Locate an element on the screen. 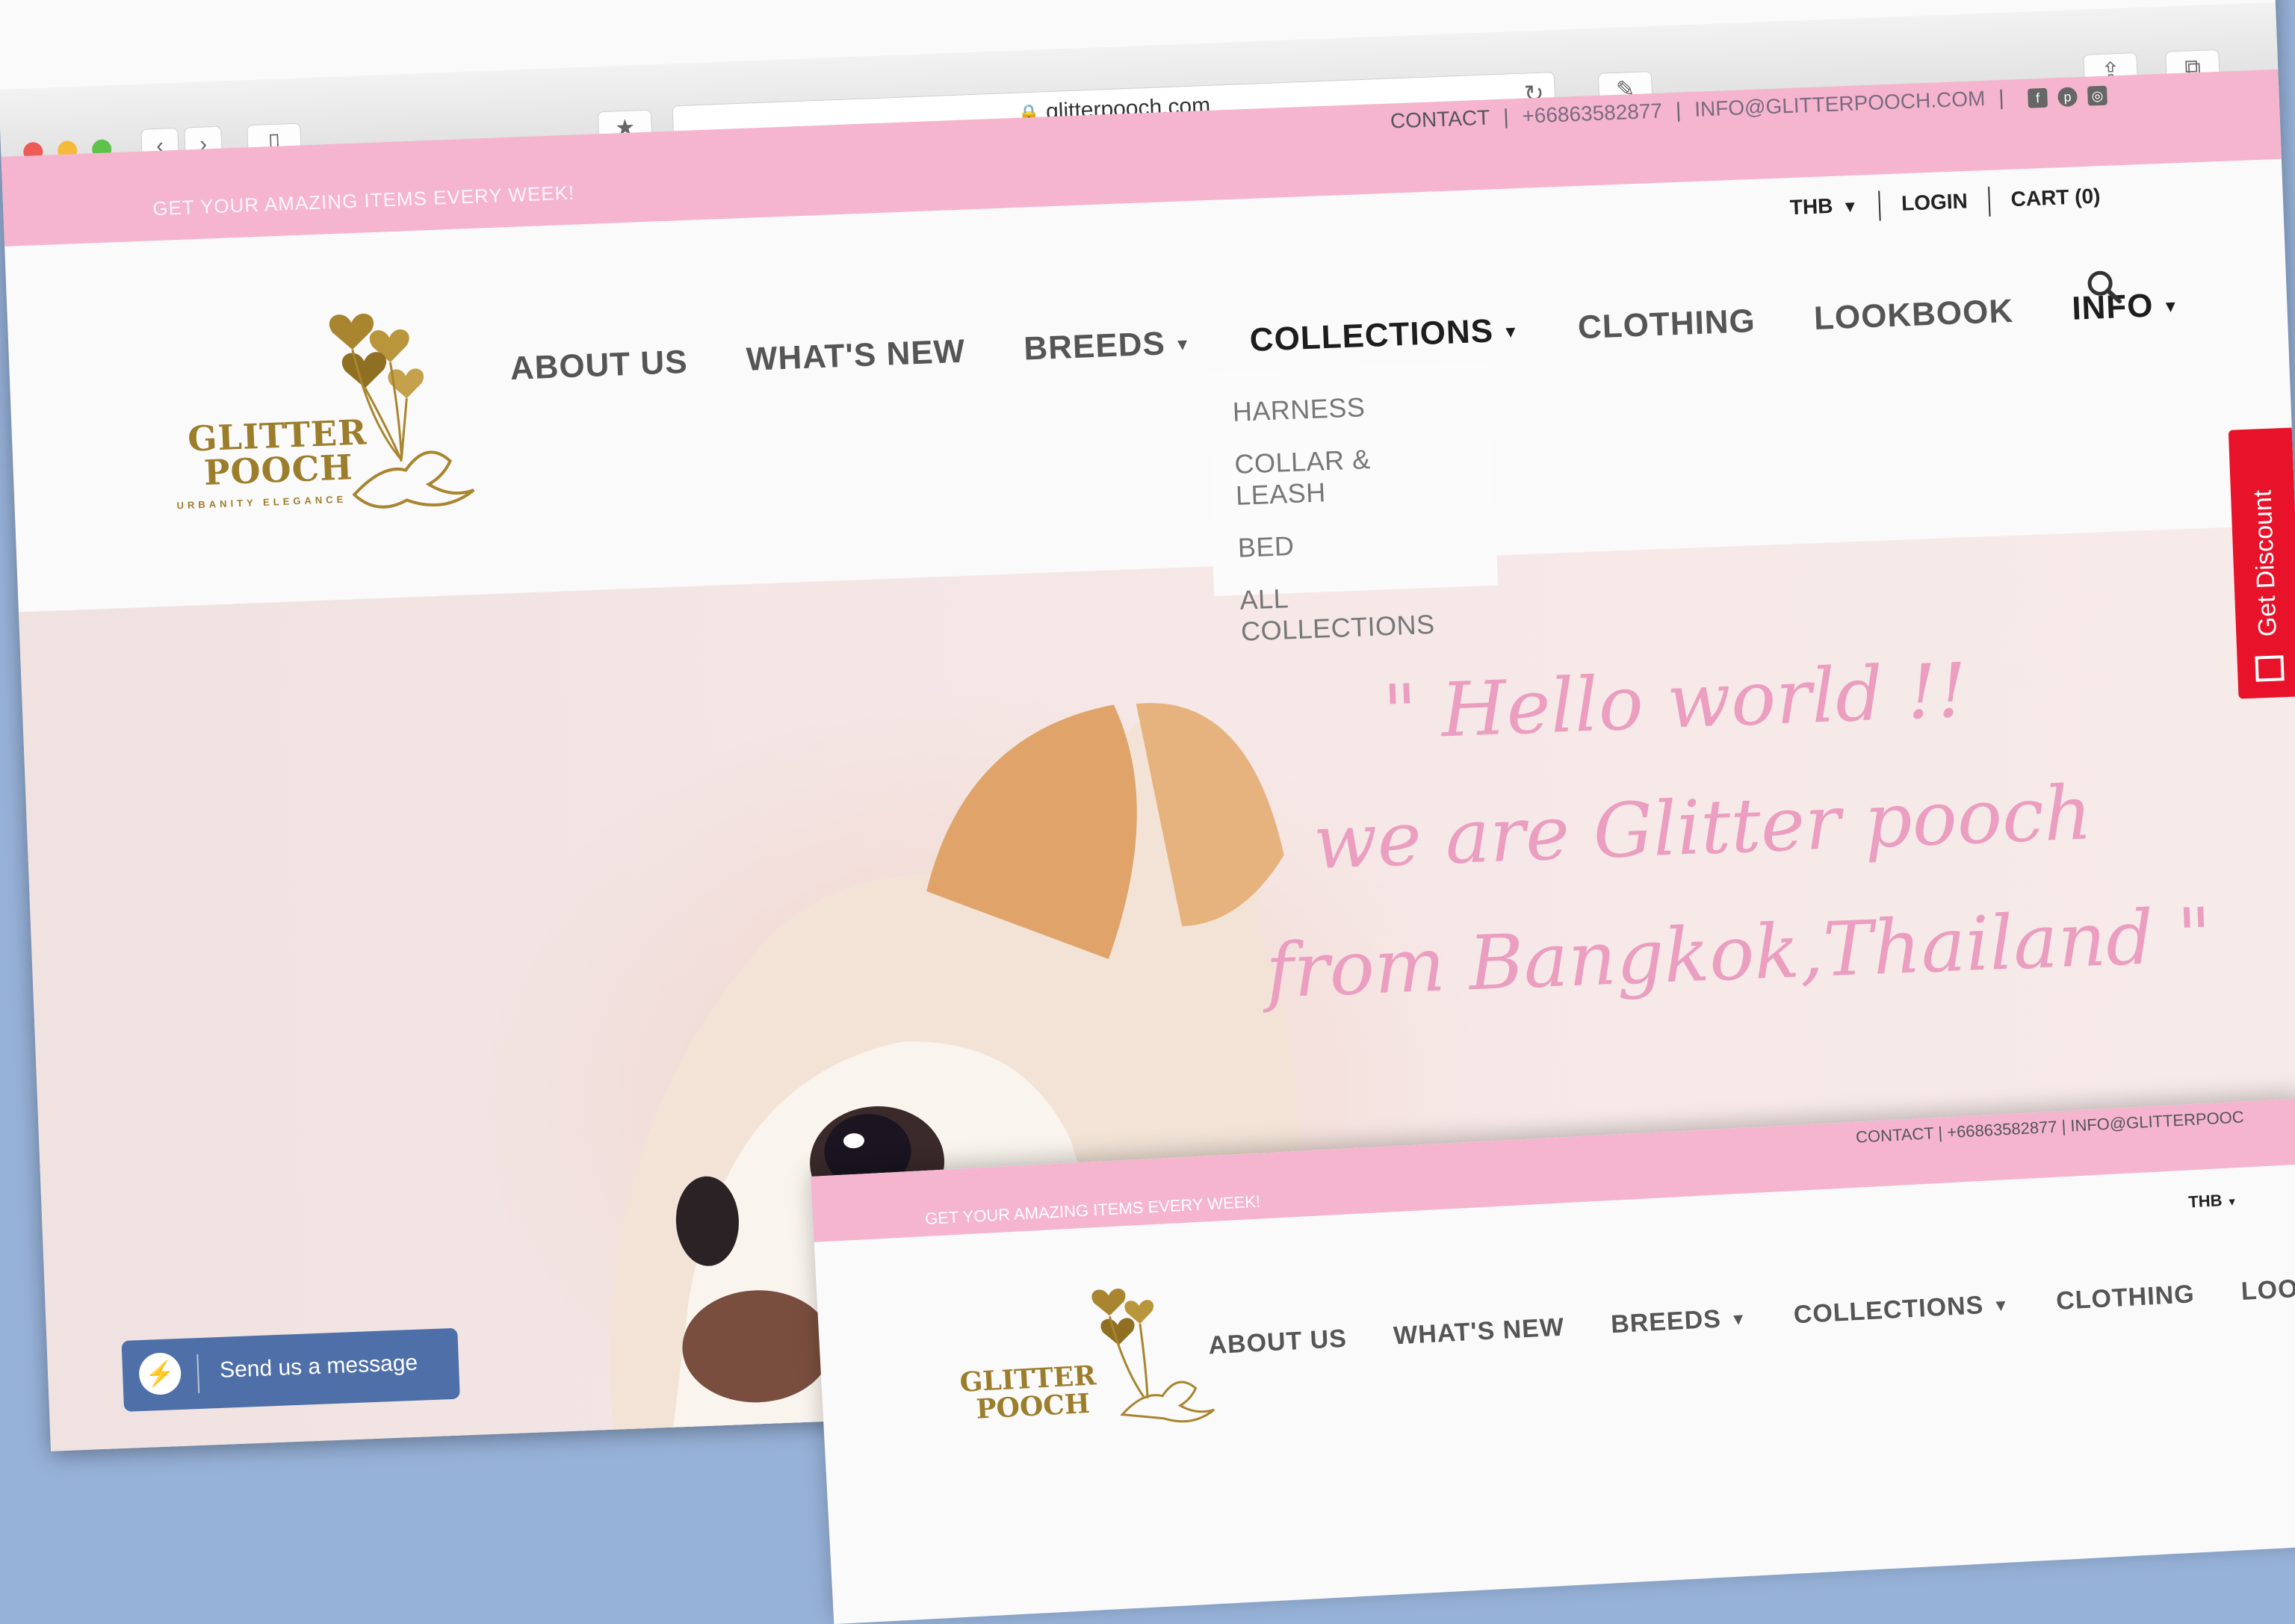 Image resolution: width=2295 pixels, height=1624 pixels. messenger-chat-button: ⚡ Send us a message is located at coordinates (290, 1369).